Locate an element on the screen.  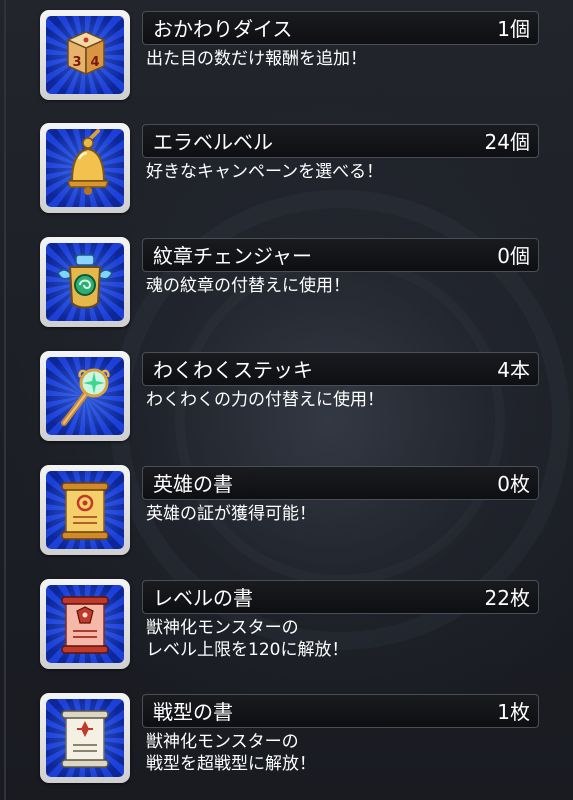
item-description: 獣神化モンスターの レベル上限を120に解放！ is located at coordinates (247, 639).